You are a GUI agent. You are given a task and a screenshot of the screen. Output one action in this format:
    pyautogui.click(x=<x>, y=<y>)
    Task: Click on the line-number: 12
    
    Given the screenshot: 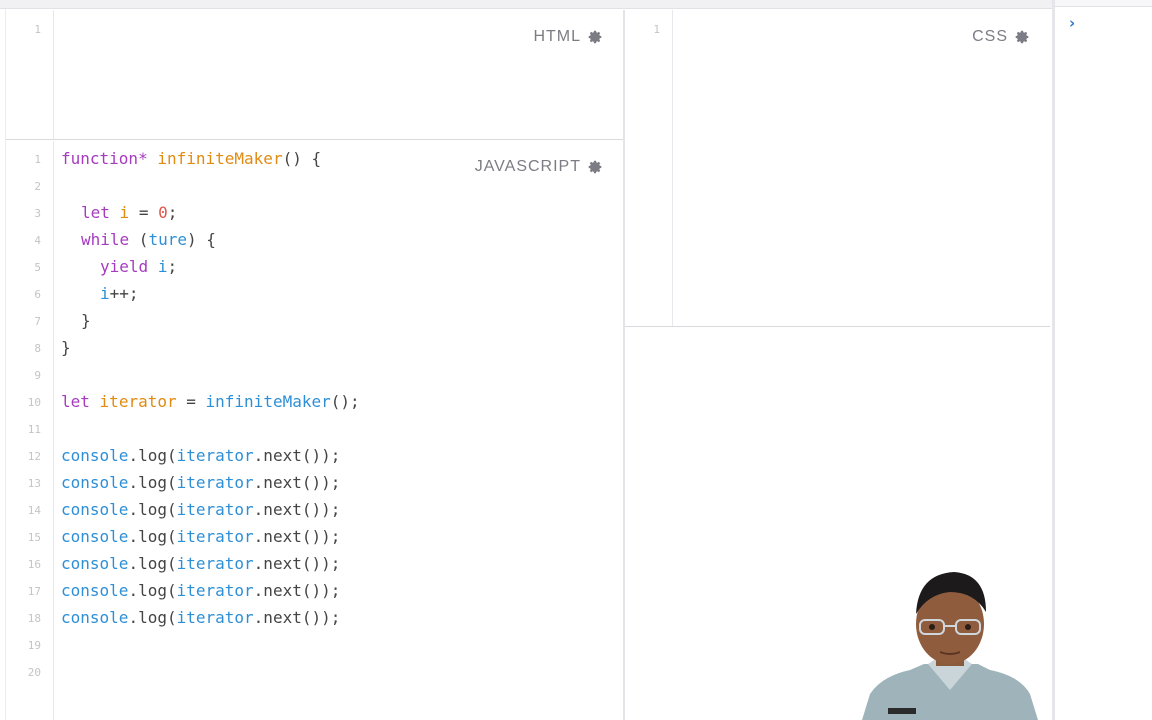 What is the action you would take?
    pyautogui.click(x=34, y=456)
    